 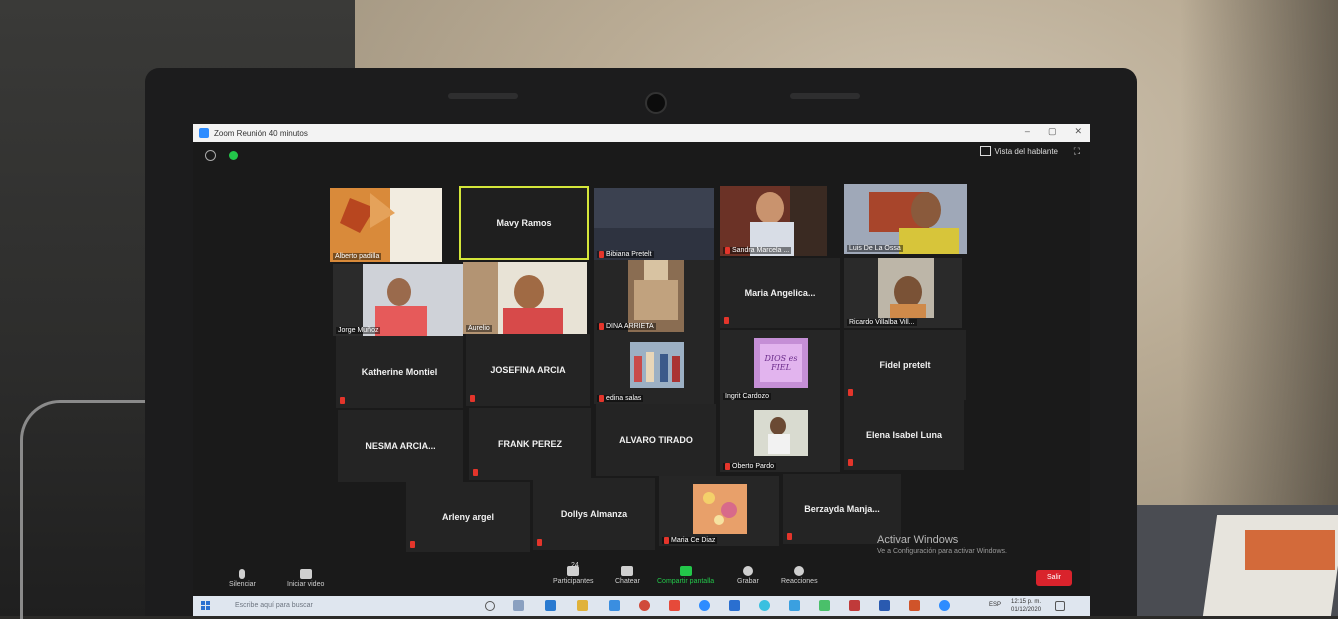 What do you see at coordinates (1054, 578) in the screenshot?
I see `leave-meeting-button: Salir` at bounding box center [1054, 578].